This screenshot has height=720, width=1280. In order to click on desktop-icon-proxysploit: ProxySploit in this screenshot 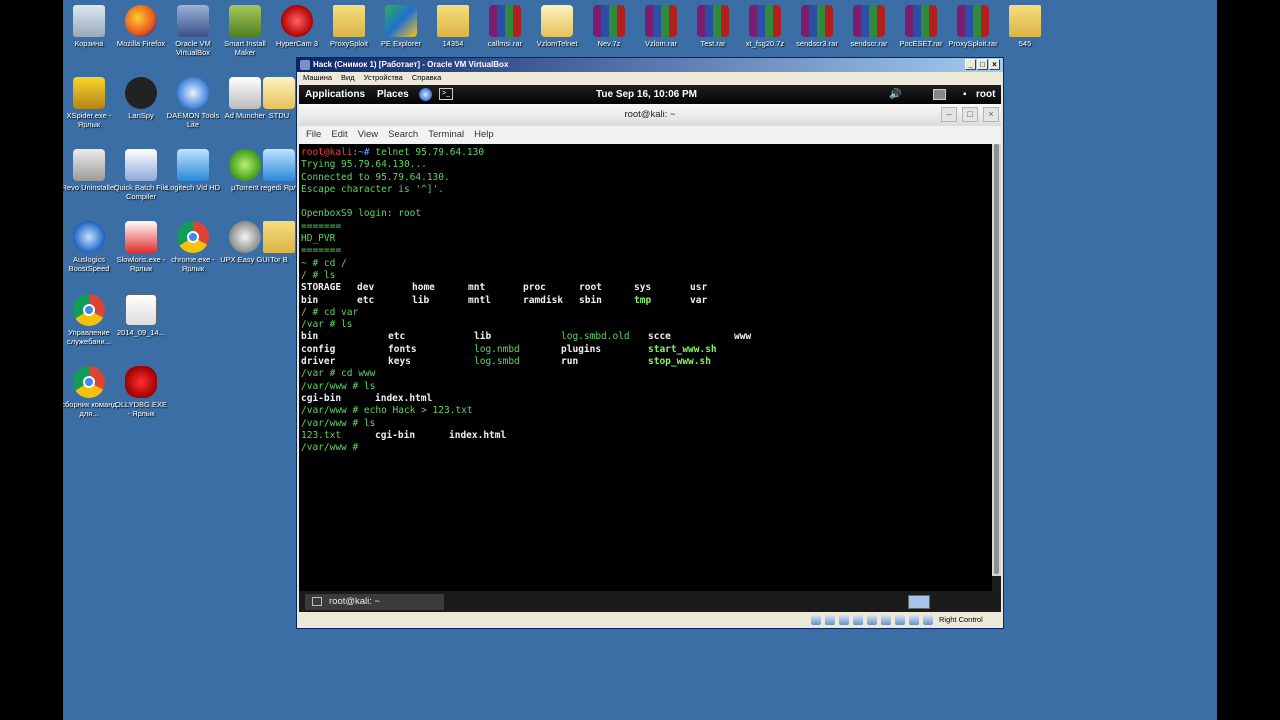, I will do `click(349, 26)`.